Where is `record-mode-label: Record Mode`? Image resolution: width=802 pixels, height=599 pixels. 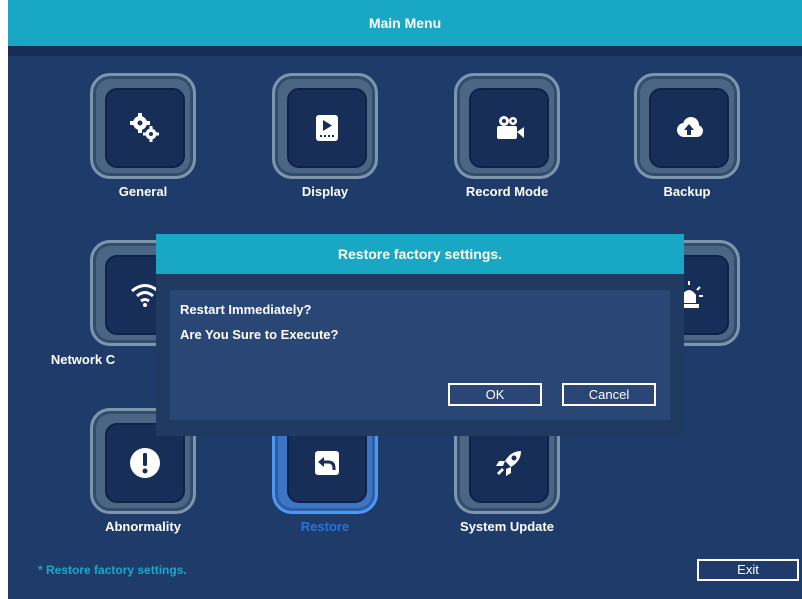
record-mode-label: Record Mode is located at coordinates (507, 191).